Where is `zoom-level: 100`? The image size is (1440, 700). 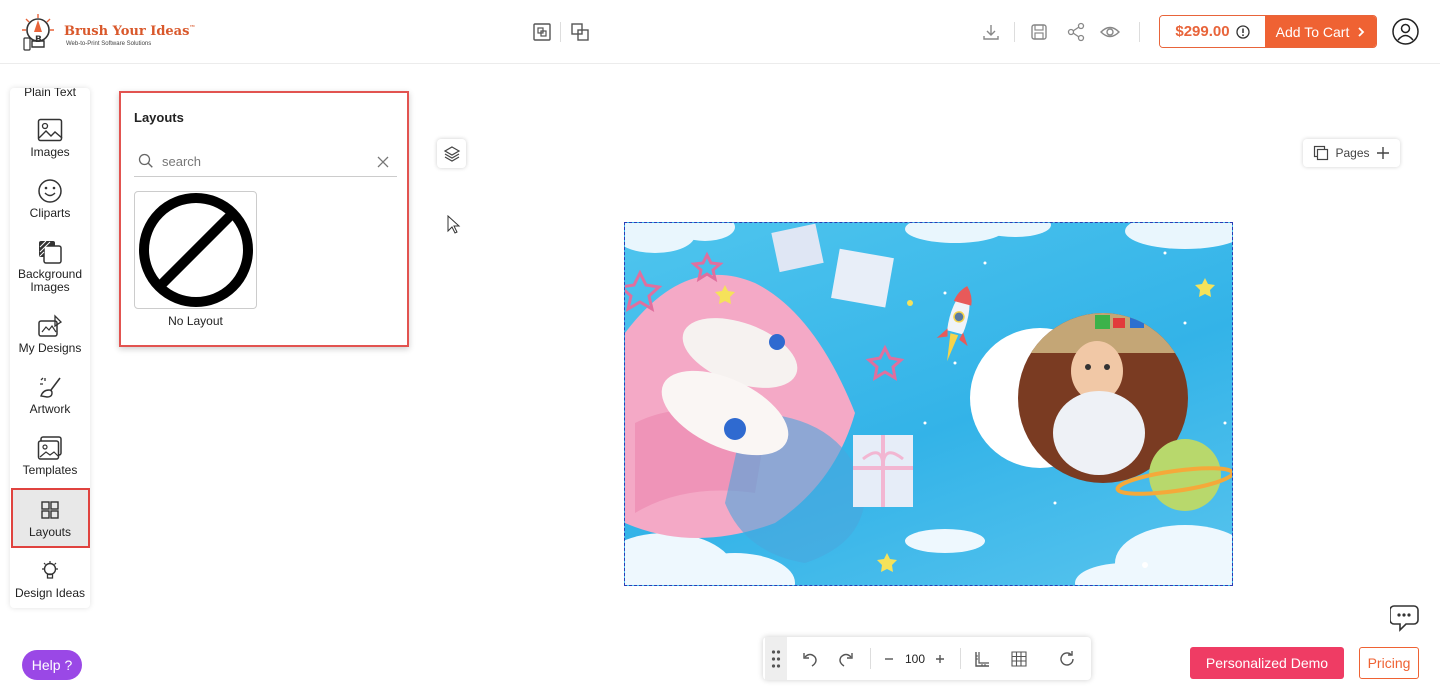 zoom-level: 100 is located at coordinates (915, 658).